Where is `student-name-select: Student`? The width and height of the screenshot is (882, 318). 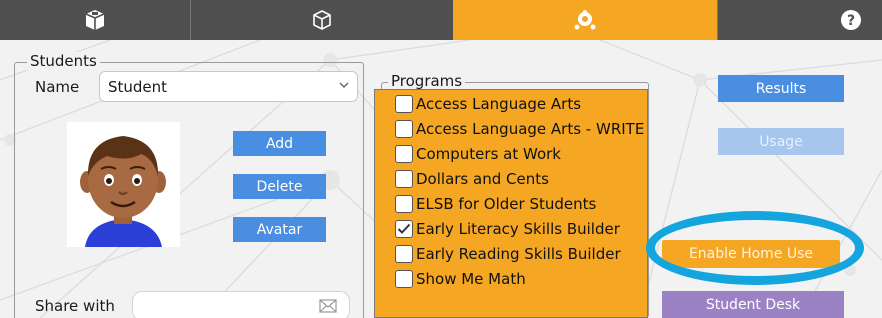
student-name-select: Student is located at coordinates (228, 86).